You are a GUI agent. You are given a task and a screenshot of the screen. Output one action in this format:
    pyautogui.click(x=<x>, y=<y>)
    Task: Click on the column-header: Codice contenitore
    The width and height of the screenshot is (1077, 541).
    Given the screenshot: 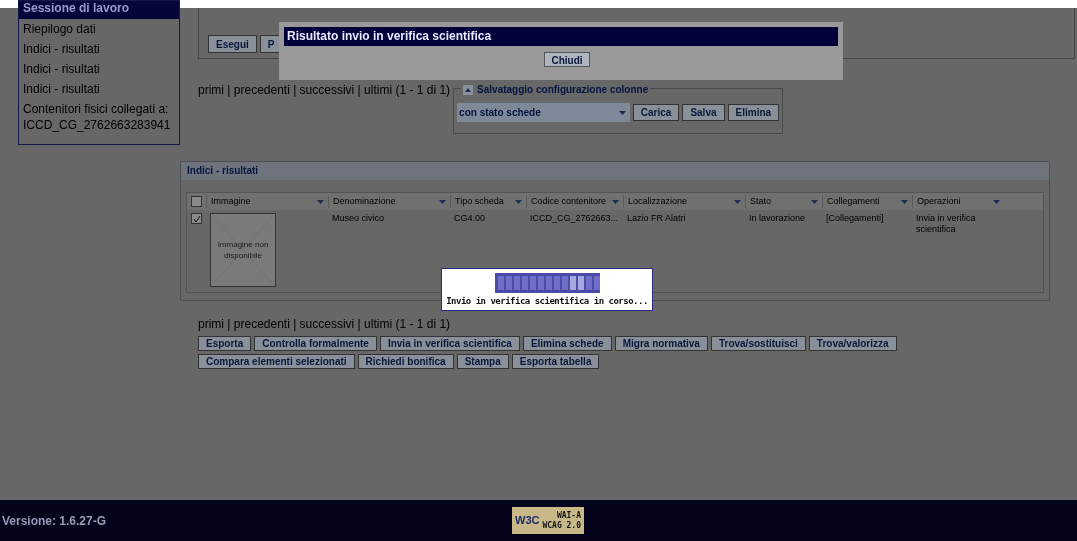 What is the action you would take?
    pyautogui.click(x=574, y=201)
    